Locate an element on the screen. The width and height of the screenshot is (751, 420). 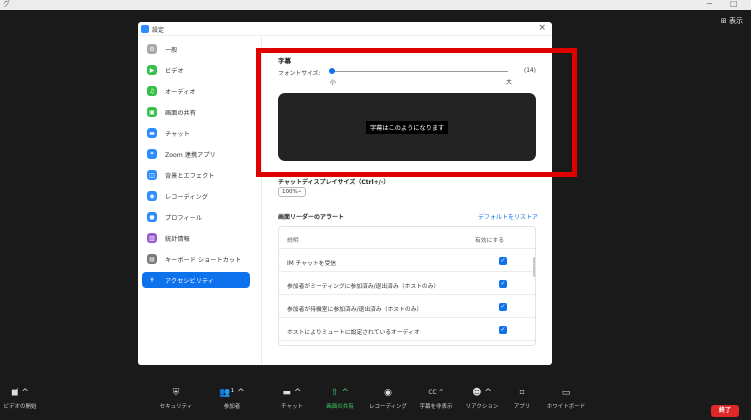
sidebar-item-label: プロフィール is located at coordinates (184, 218).